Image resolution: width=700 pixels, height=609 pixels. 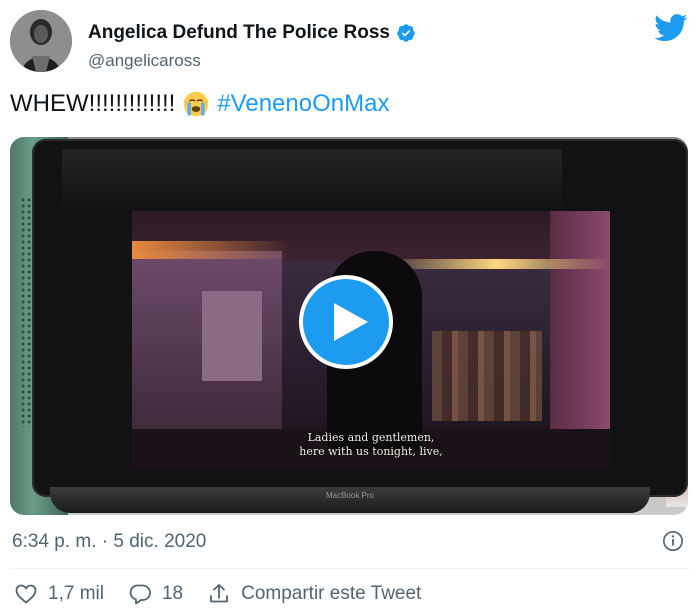 I want to click on tweet-actions: 1,7 mil 18 Compartir este Tweet, so click(x=229, y=594).